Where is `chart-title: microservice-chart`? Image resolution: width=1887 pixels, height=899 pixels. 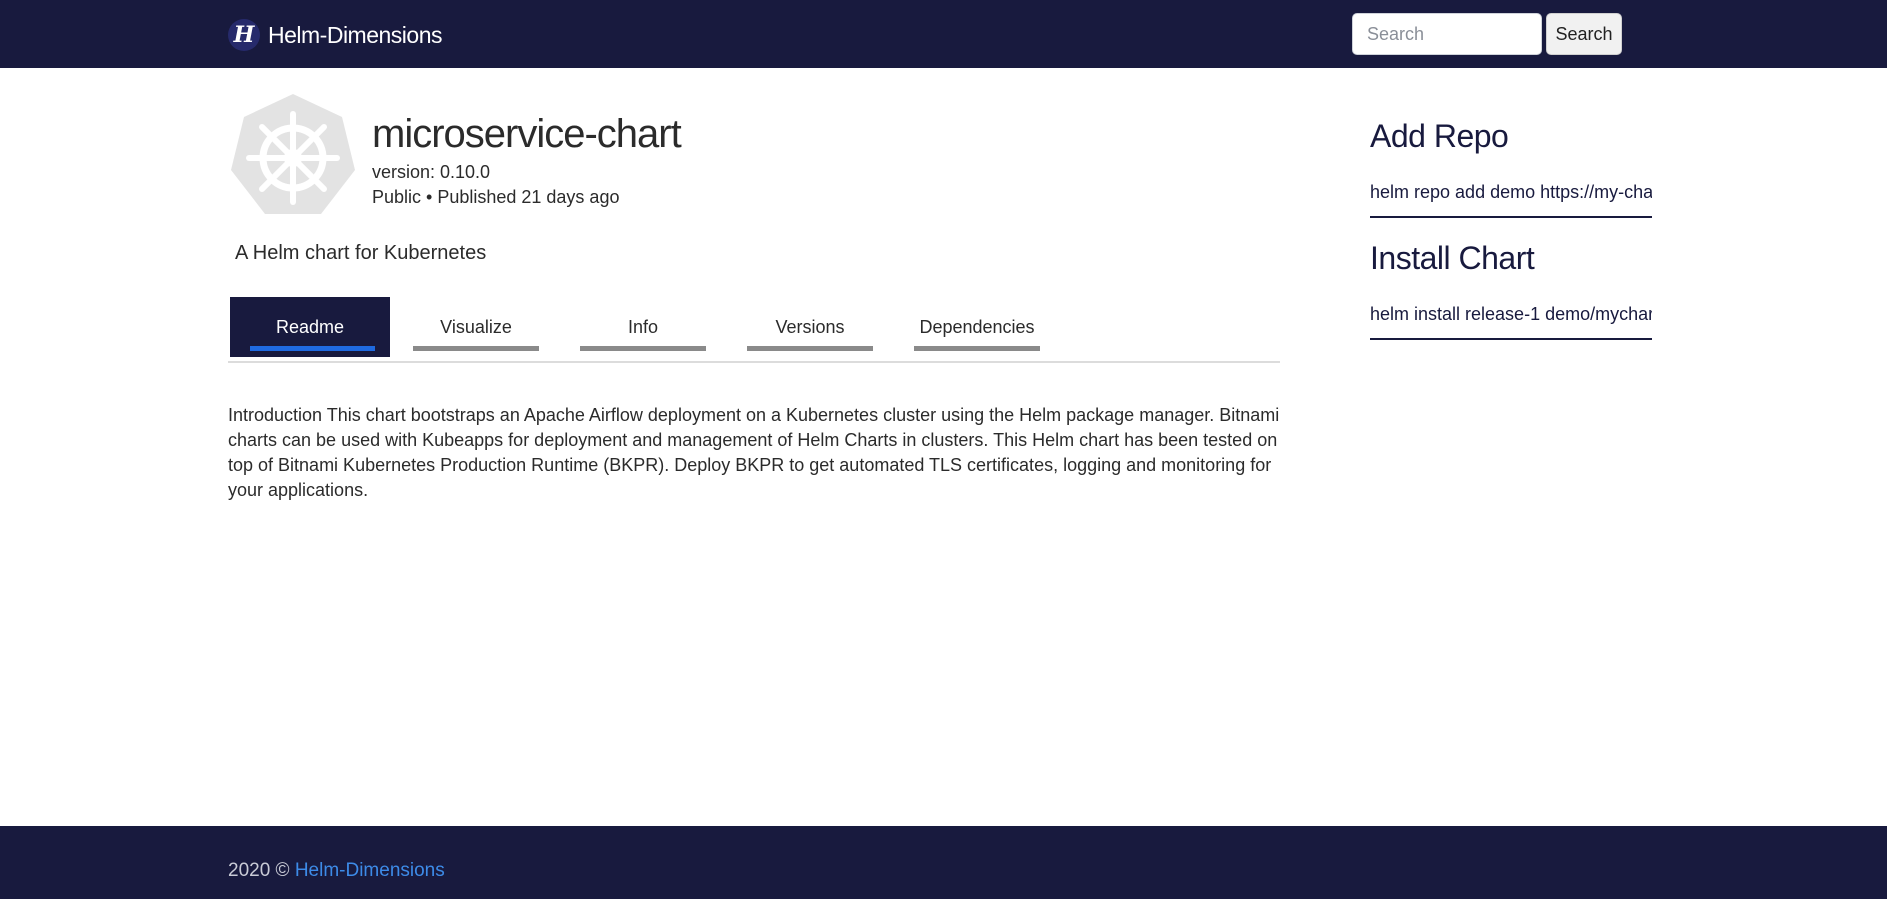
chart-title: microservice-chart is located at coordinates (527, 134).